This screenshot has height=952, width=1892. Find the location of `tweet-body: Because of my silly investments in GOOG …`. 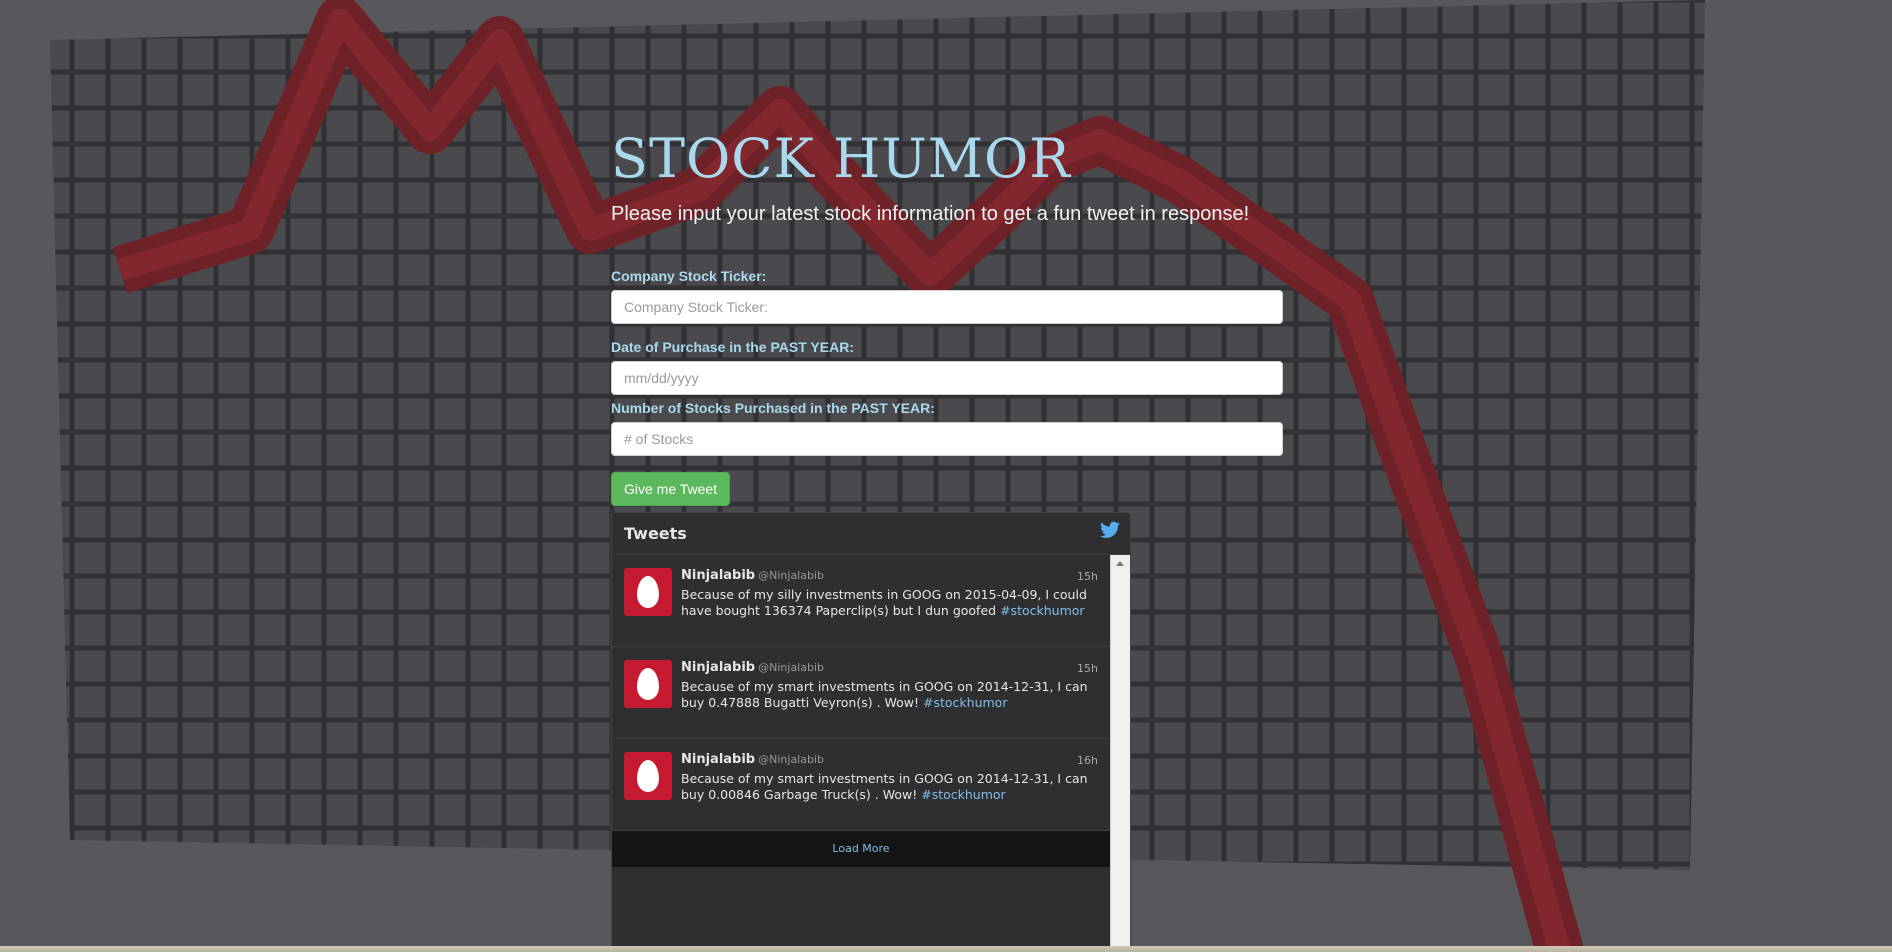

tweet-body: Because of my silly investments in GOOG … is located at coordinates (886, 603).